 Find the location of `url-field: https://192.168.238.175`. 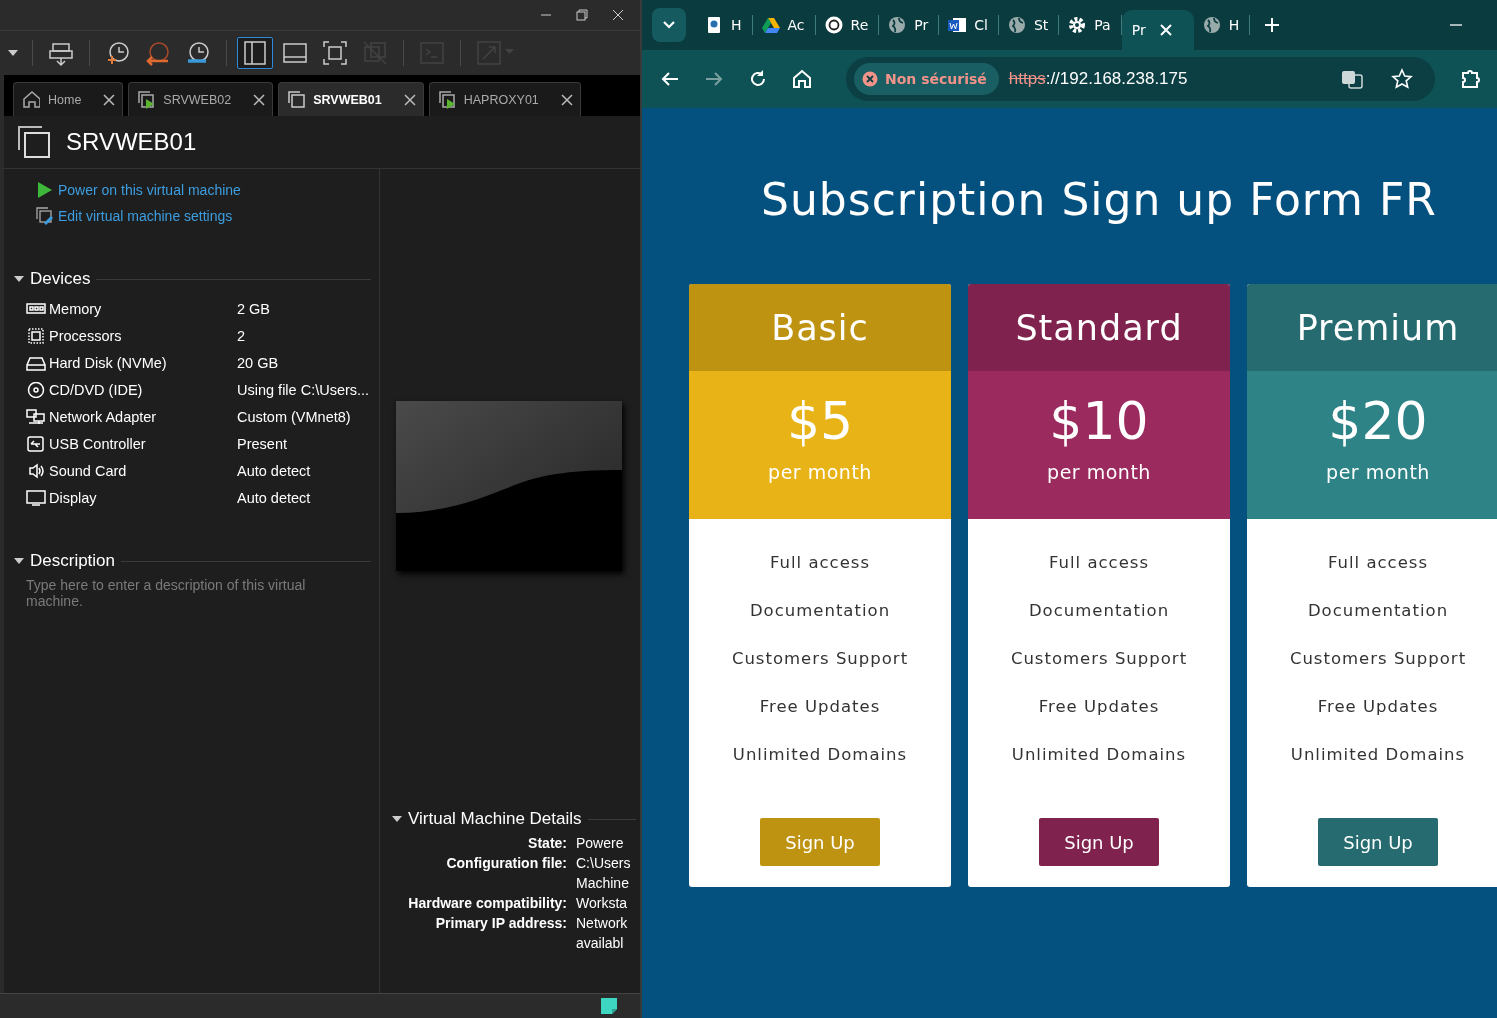

url-field: https://192.168.238.175 is located at coordinates (1169, 79).